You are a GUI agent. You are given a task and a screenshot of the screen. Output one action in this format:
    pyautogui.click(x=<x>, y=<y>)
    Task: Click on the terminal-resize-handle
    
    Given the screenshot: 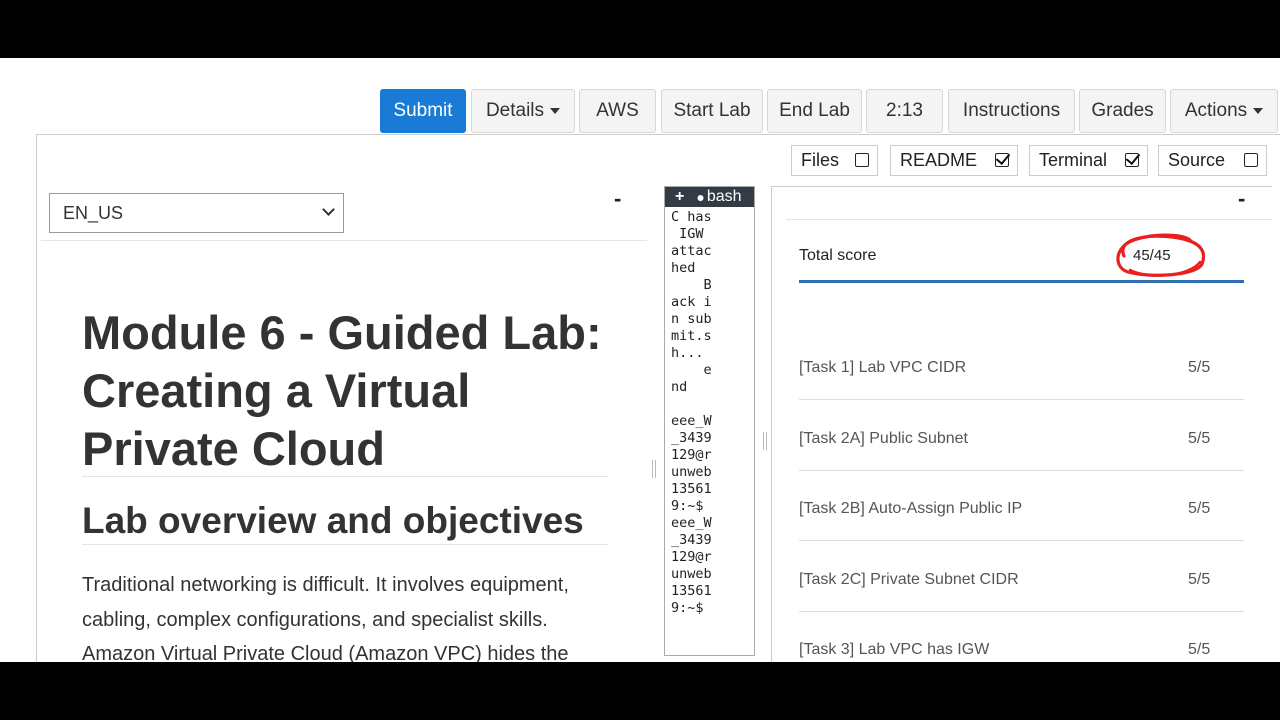 What is the action you would take?
    pyautogui.click(x=765, y=441)
    